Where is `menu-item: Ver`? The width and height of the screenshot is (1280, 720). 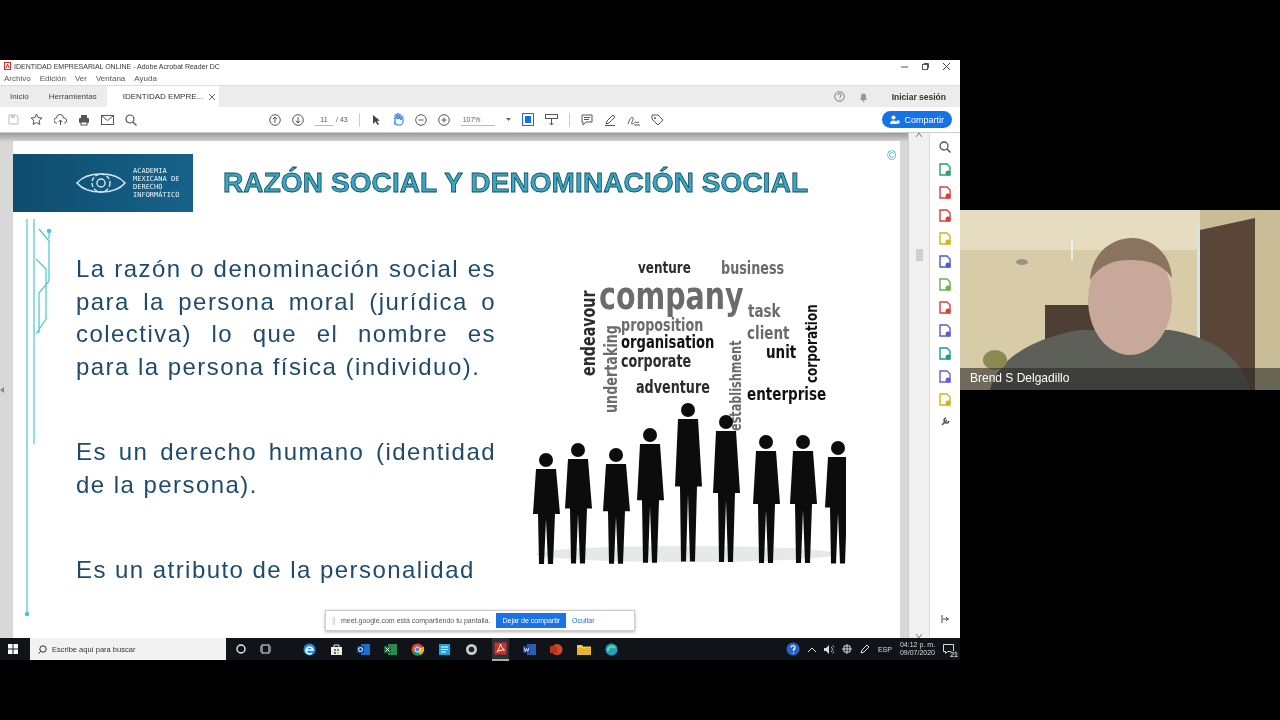
menu-item: Ver is located at coordinates (80, 78).